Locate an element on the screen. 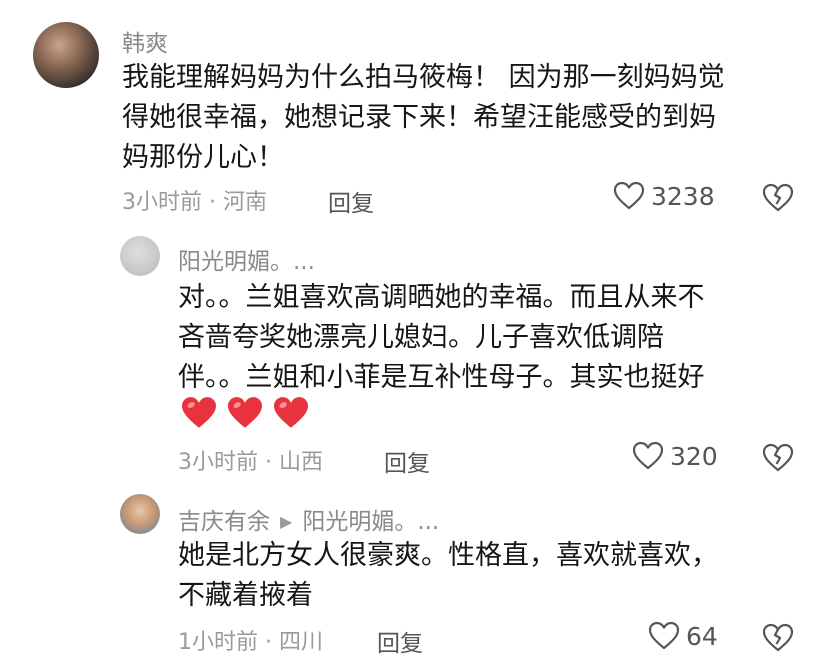  comment-line: 得她很幸福，她想记录下来！希望汪能感受的到妈 is located at coordinates (419, 117).